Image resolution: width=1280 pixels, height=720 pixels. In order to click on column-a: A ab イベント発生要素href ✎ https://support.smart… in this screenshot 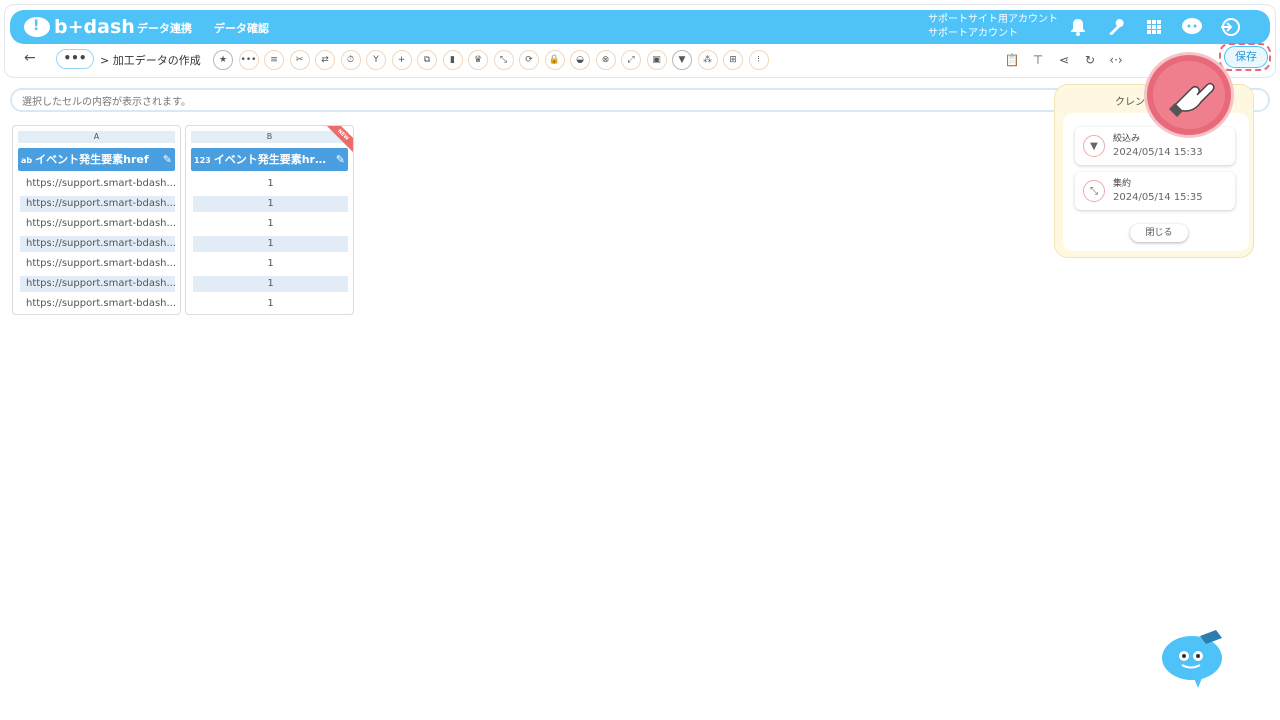, I will do `click(96, 220)`.